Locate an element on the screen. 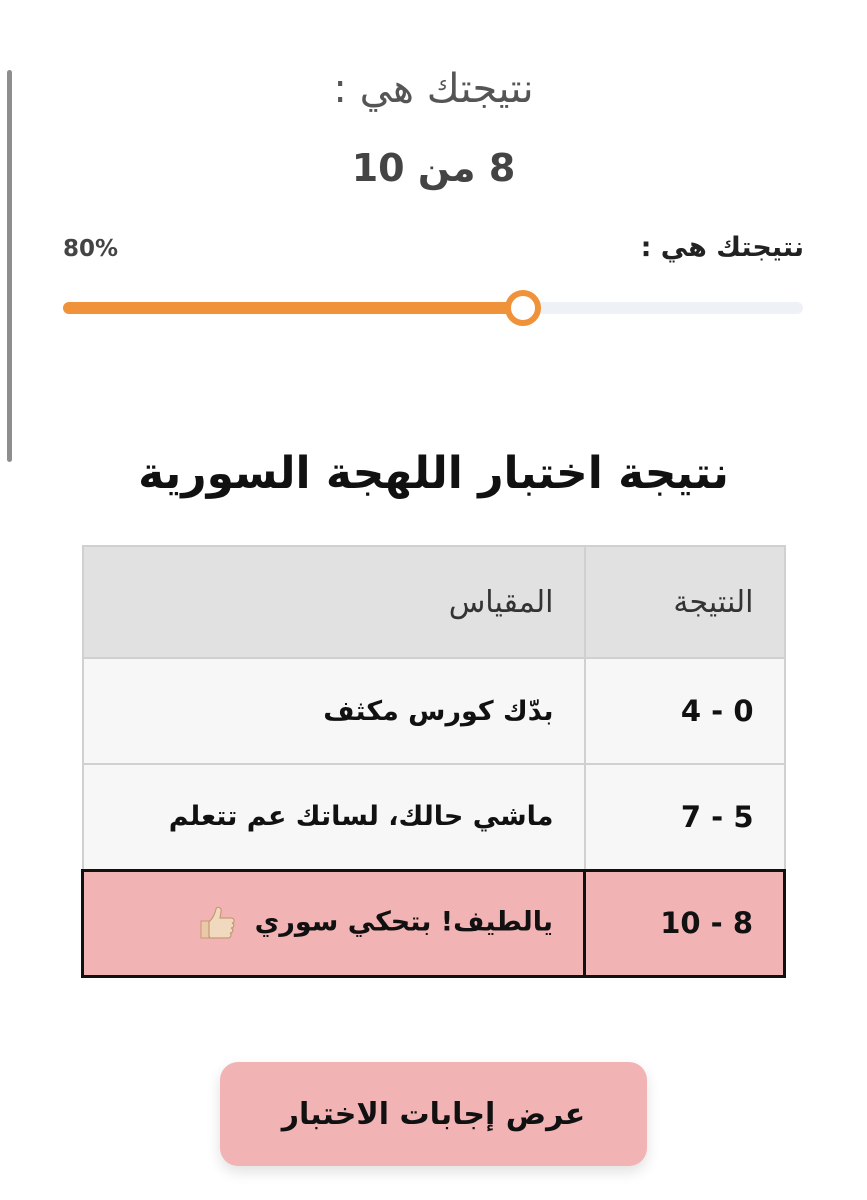  show-answers-button: عرض إجابات الاختبار is located at coordinates (433, 1114).